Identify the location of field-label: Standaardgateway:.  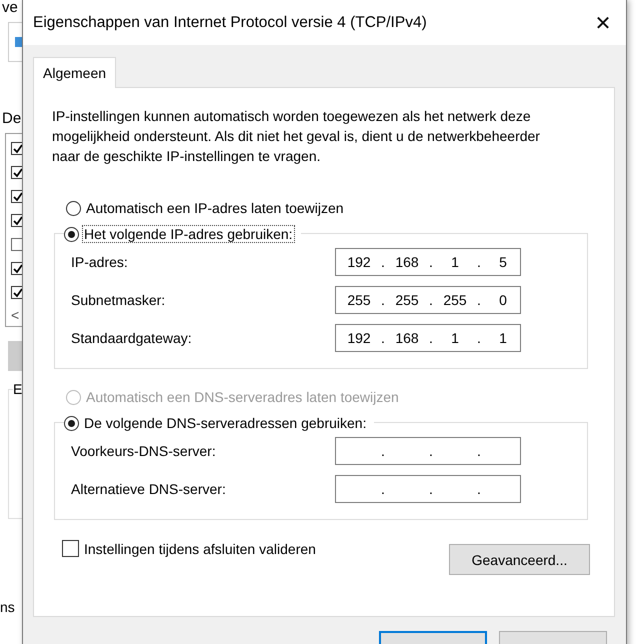
(131, 338).